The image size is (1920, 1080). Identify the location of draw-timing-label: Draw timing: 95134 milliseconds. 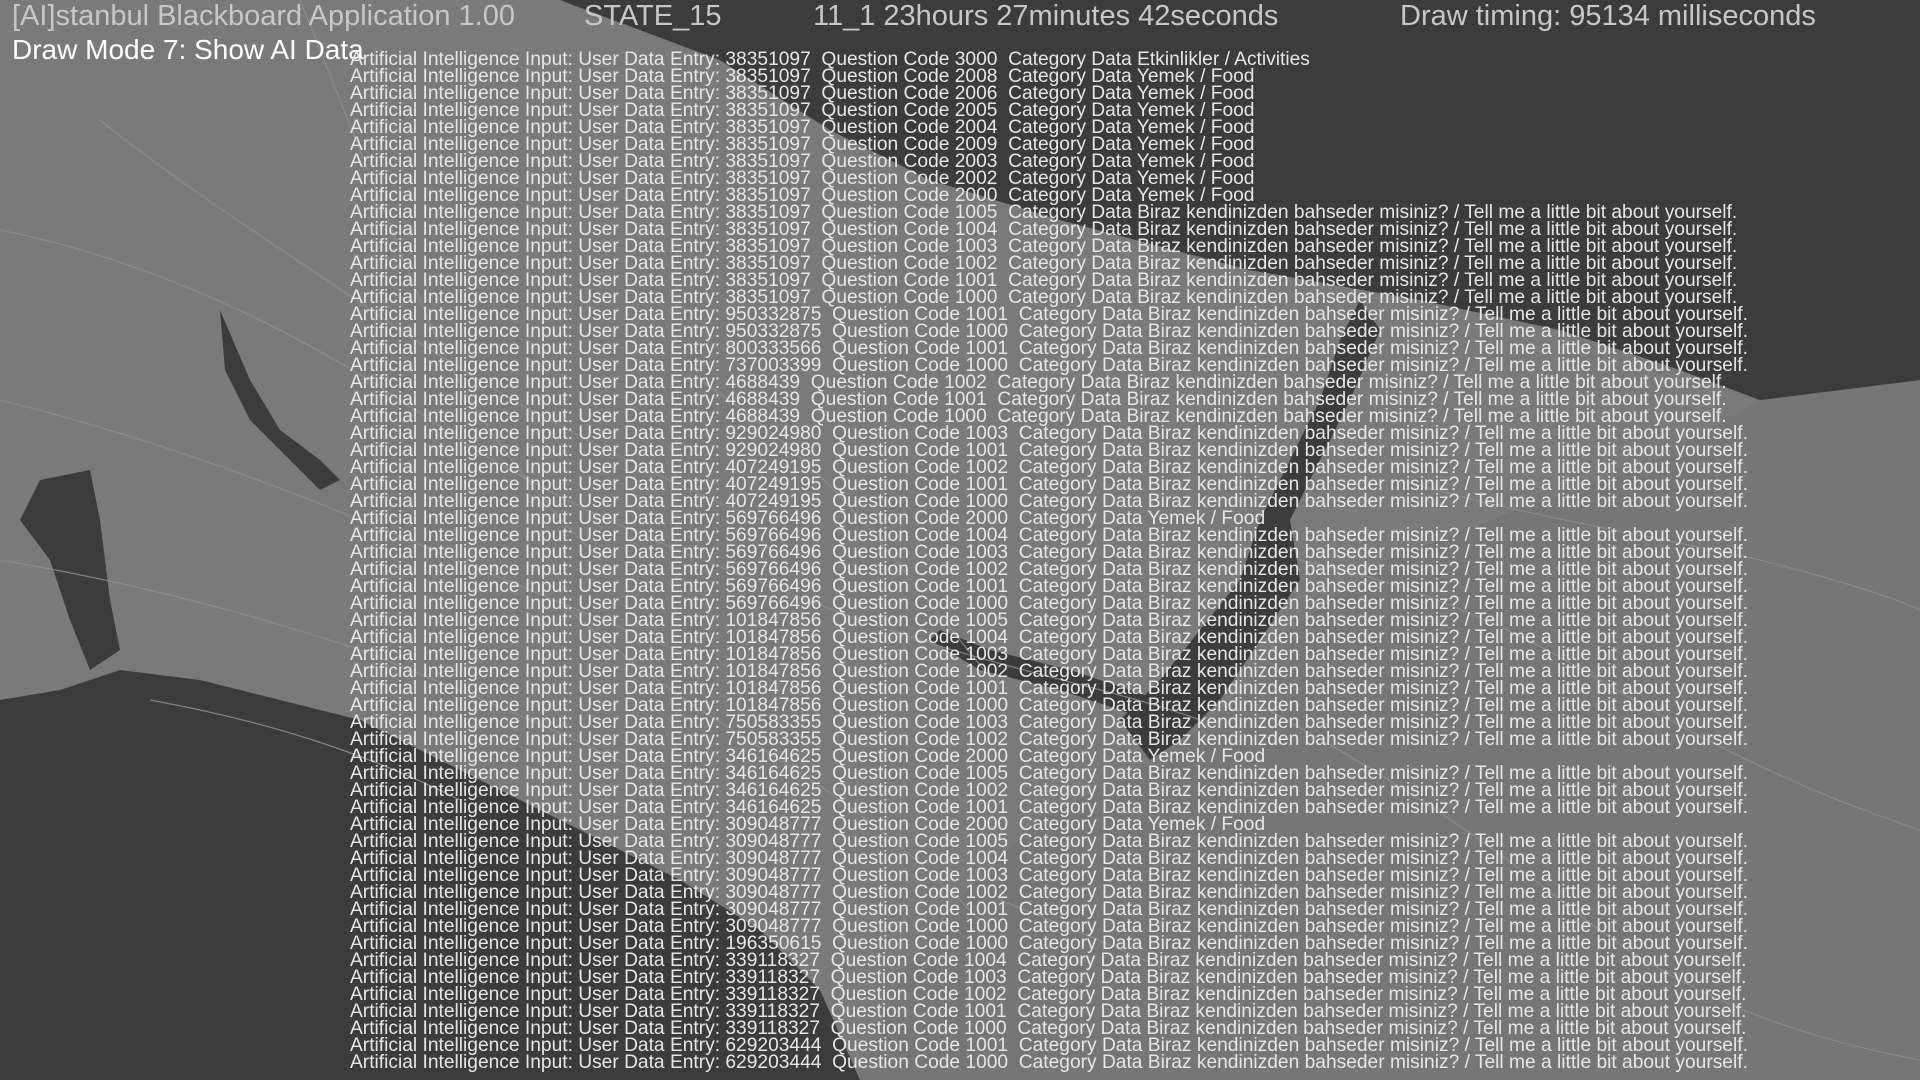
(1608, 16).